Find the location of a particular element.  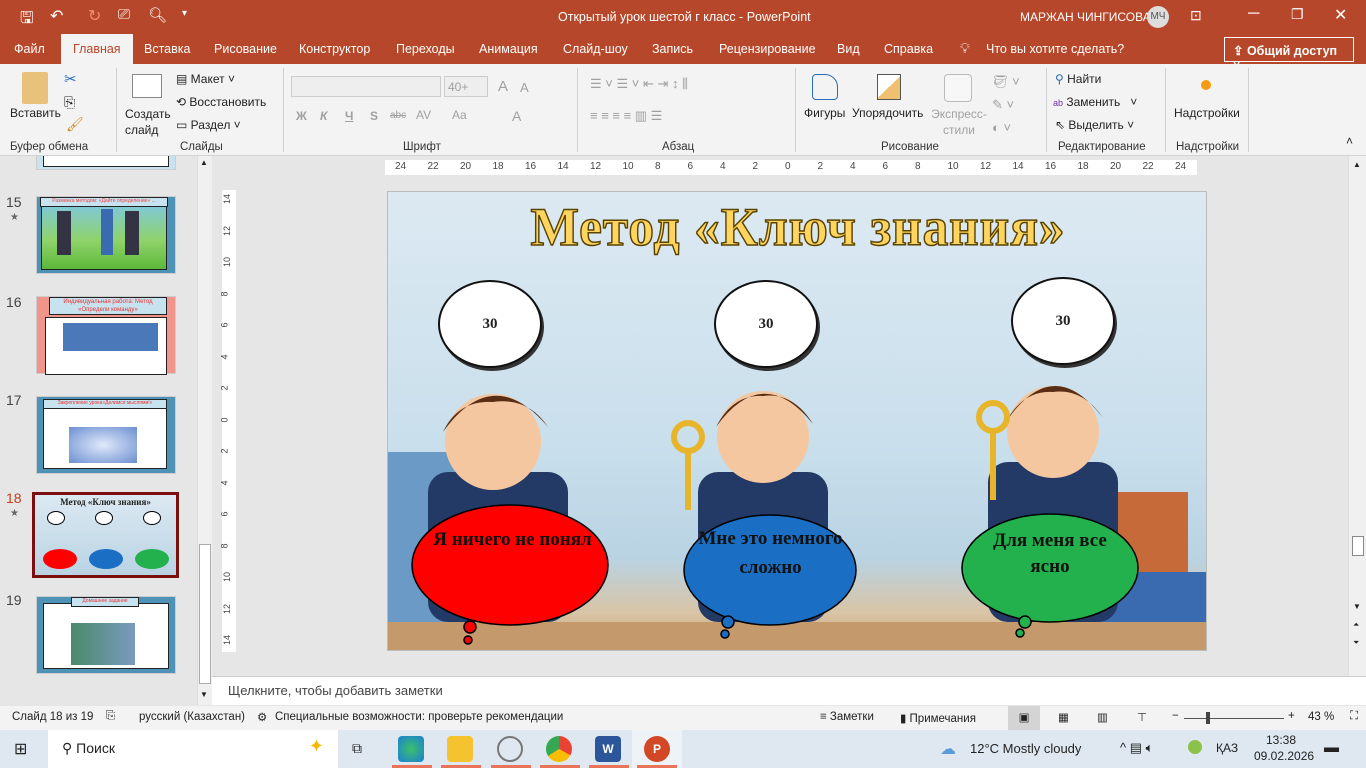

cloud-not-understood: Я ничего не понял is located at coordinates (512, 571).